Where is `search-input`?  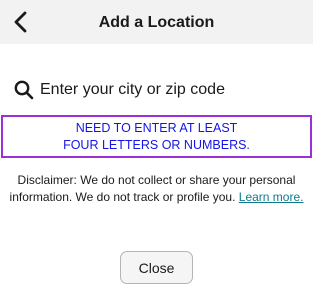 search-input is located at coordinates (174, 90).